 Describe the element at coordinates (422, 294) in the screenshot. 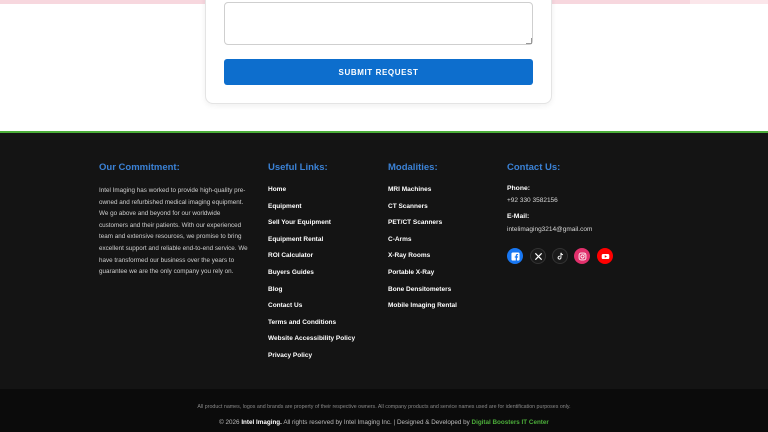

I see `modality-link-bone-densitometers: Bone Densitometers` at that location.